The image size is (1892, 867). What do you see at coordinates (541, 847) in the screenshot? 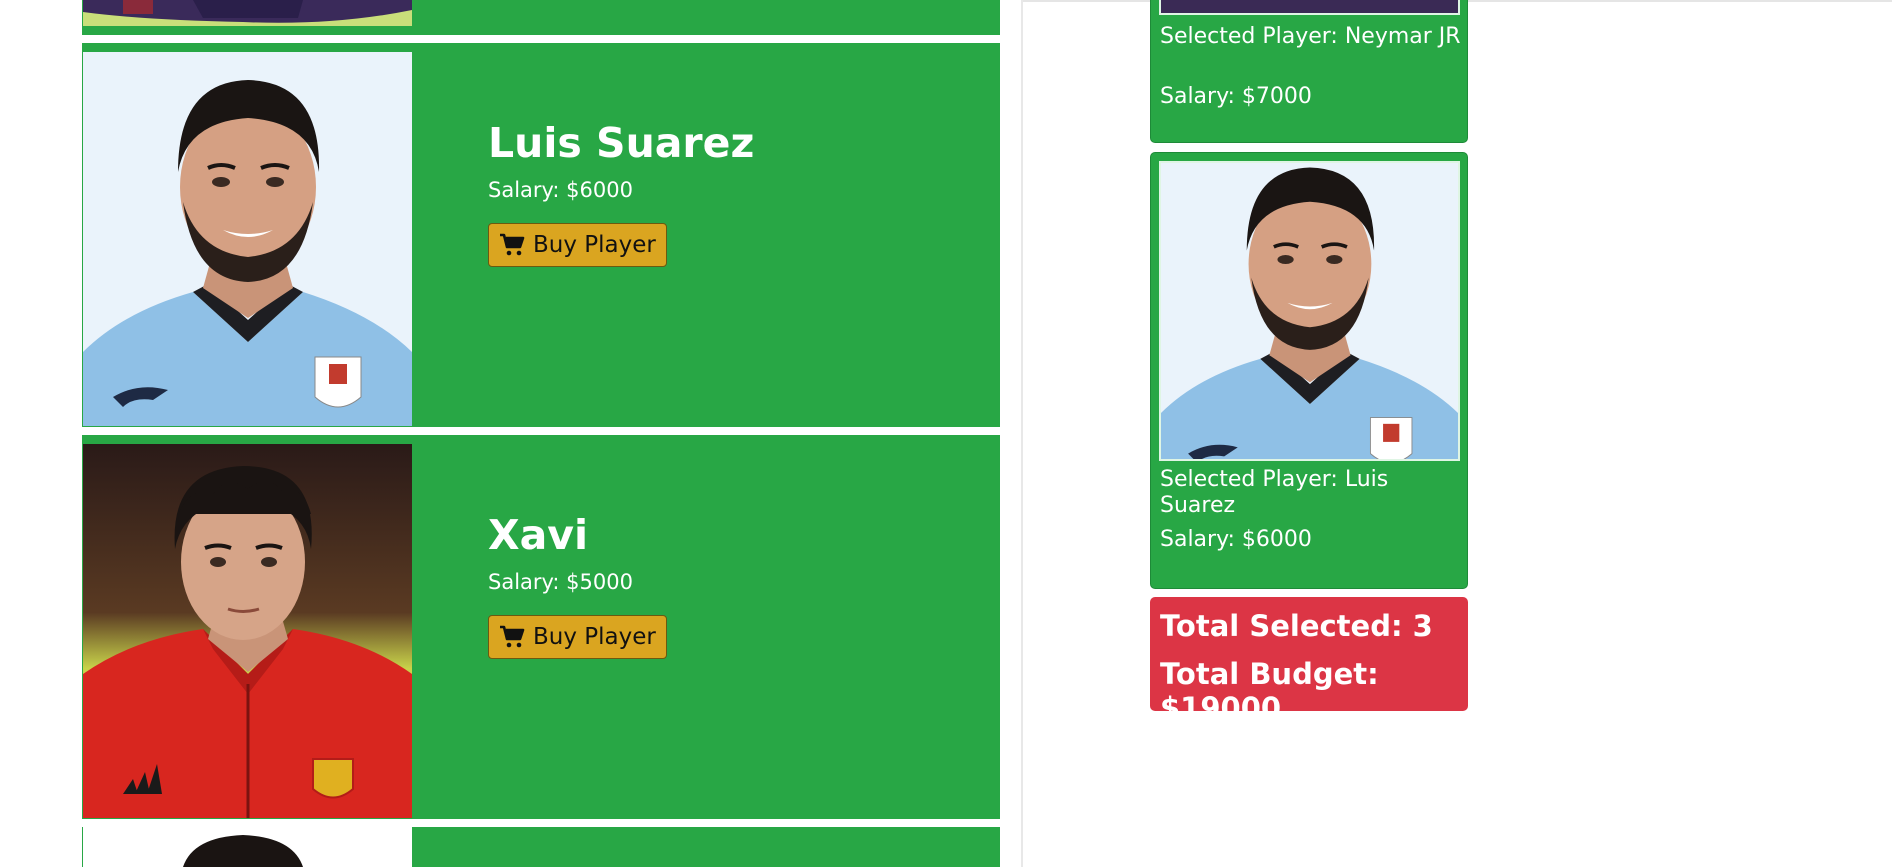
I see `player-card-partial-bottom` at bounding box center [541, 847].